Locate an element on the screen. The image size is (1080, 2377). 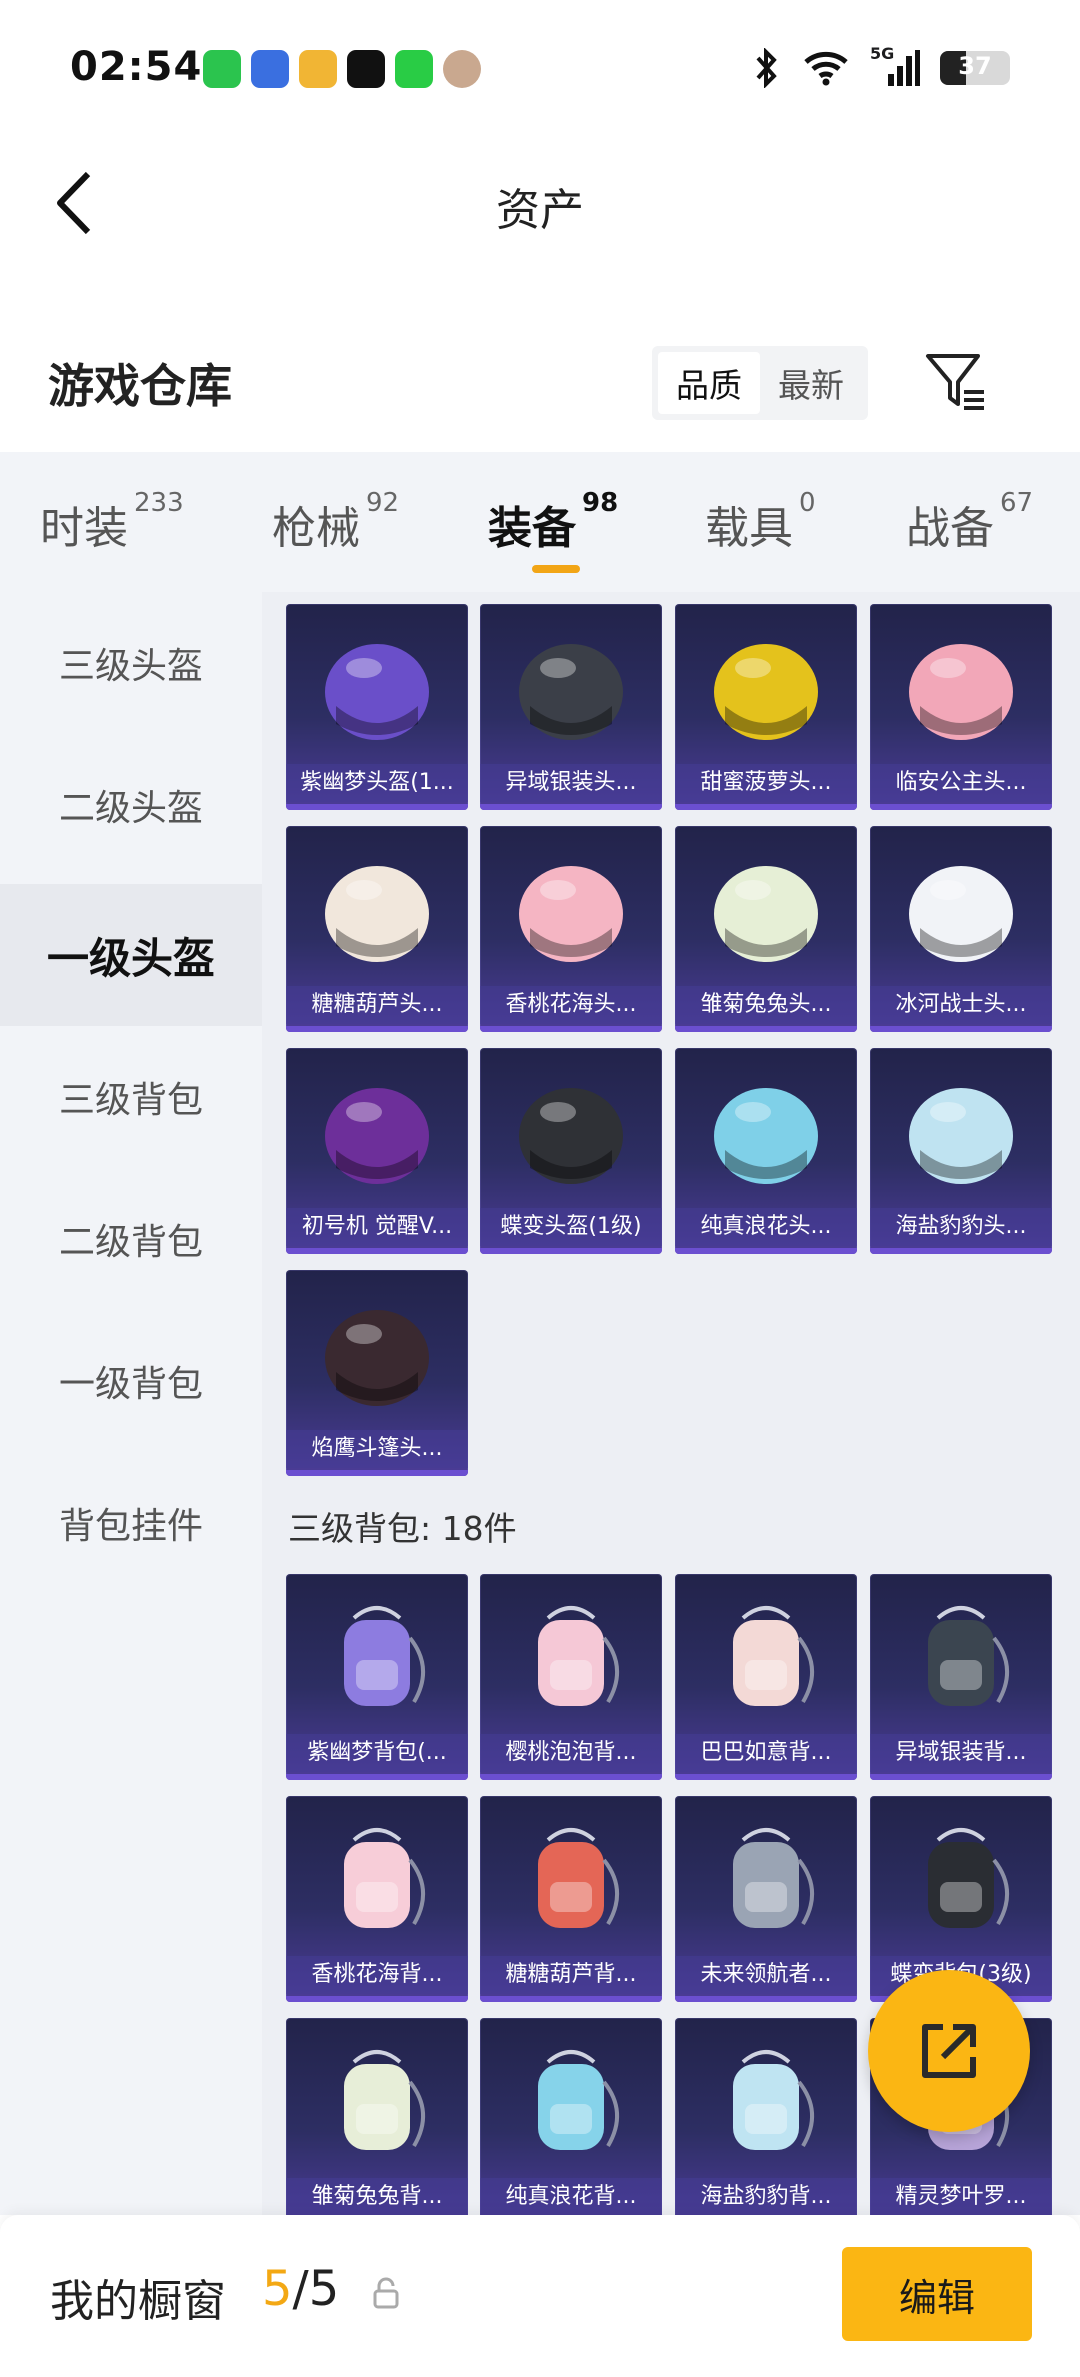
sidebar-item-level2-backpack: 二级背包 is located at coordinates (131, 1239).